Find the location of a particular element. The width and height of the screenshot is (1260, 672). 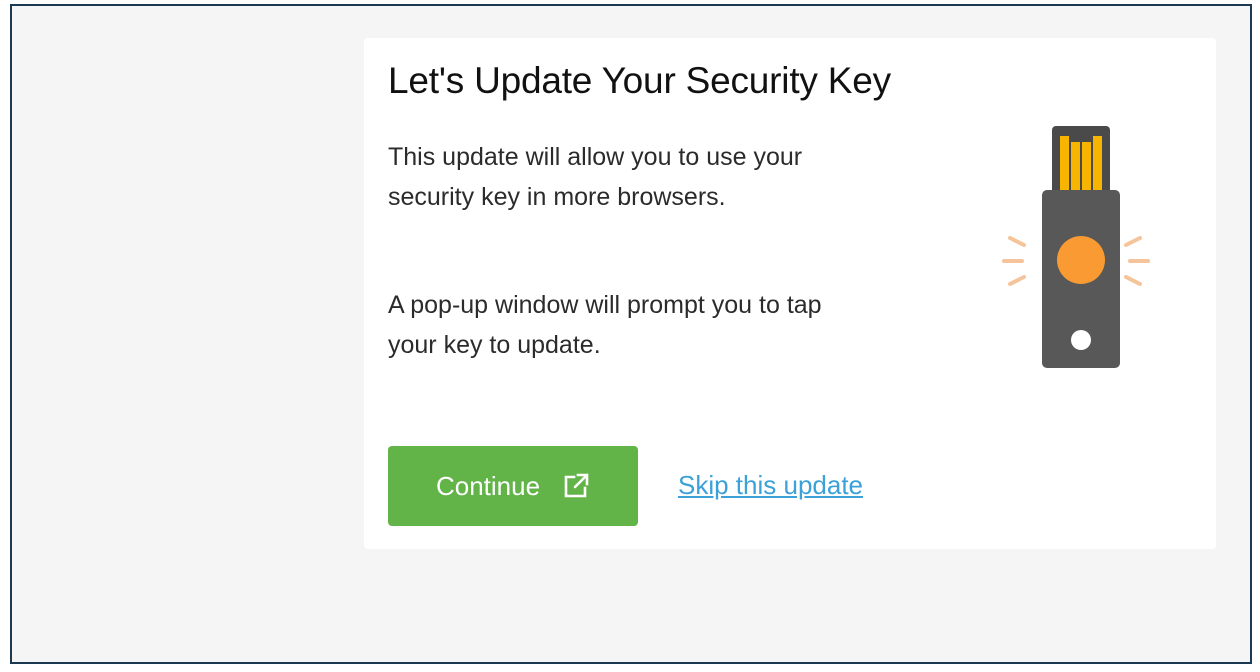

page-title: Let's Update Your Security Key is located at coordinates (639, 80).